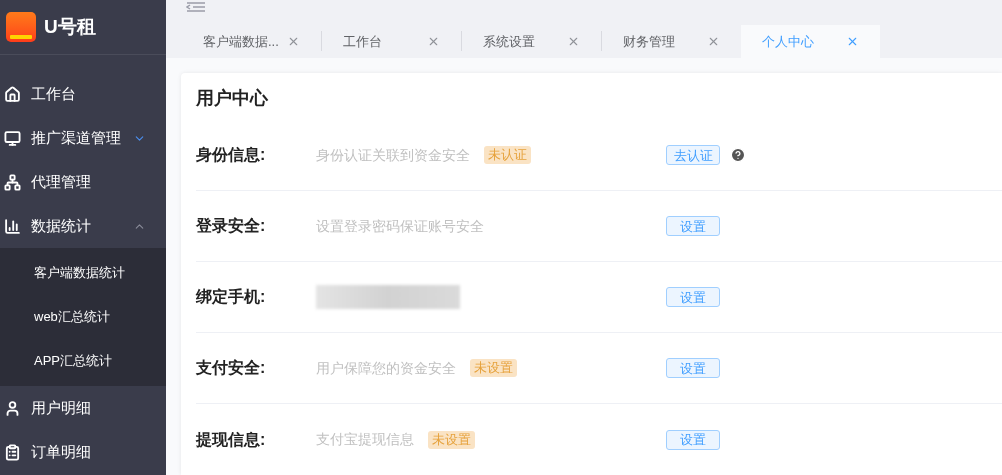 This screenshot has width=1002, height=475. What do you see at coordinates (391, 41) in the screenshot?
I see `tab: 工作台` at bounding box center [391, 41].